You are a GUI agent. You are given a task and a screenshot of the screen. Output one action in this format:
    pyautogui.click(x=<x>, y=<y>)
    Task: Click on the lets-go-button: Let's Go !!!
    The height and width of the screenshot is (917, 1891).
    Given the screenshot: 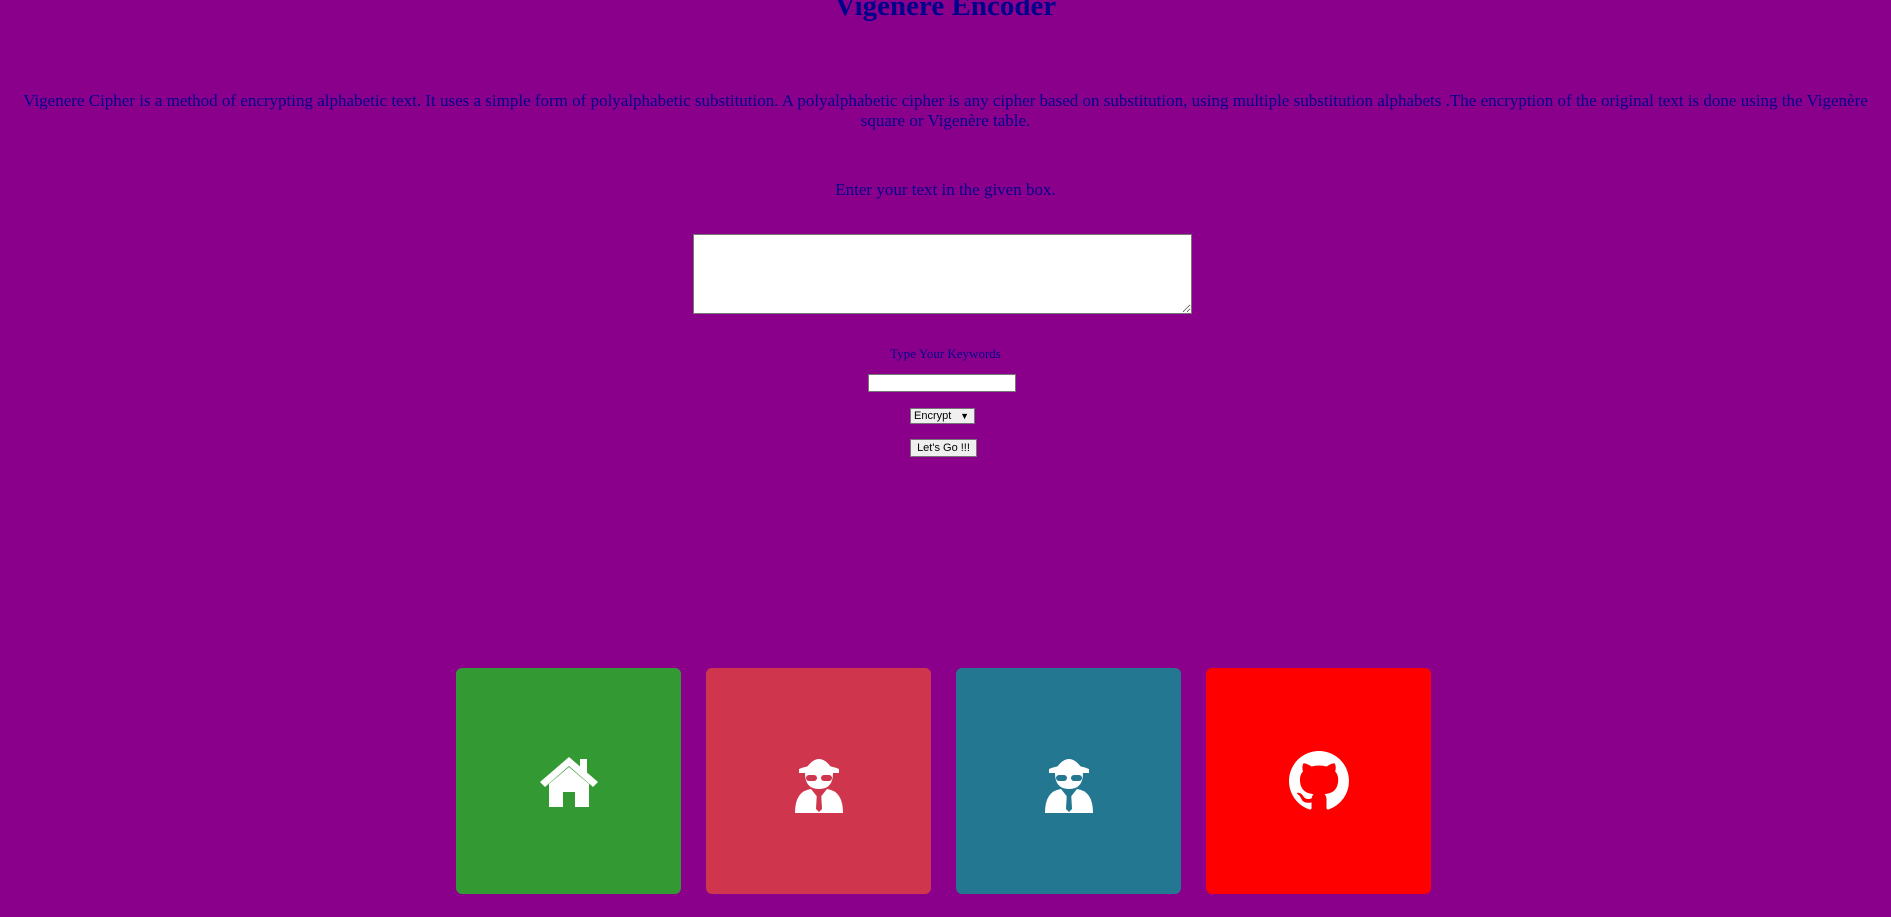 What is the action you would take?
    pyautogui.click(x=943, y=448)
    